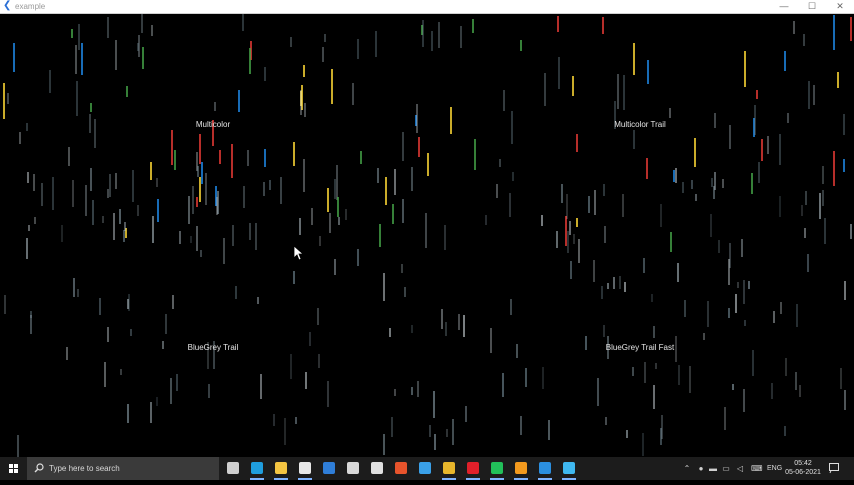 The height and width of the screenshot is (485, 854). I want to click on mouse-pointer-icon, so click(299, 253).